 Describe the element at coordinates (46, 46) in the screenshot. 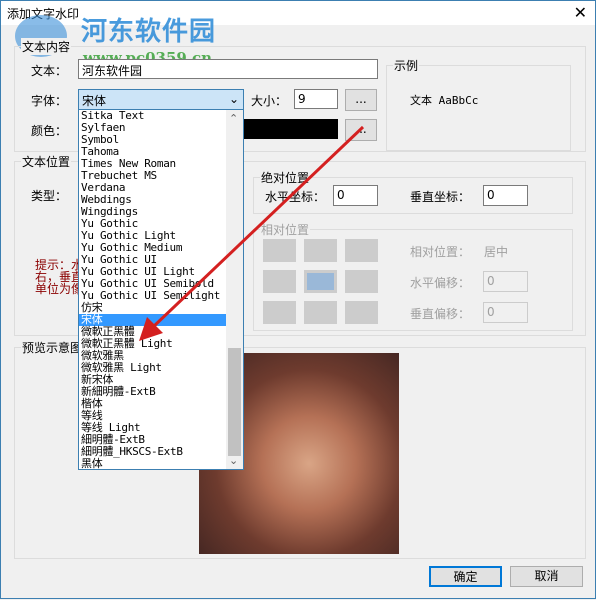

I see `group-label: 文本内容` at that location.